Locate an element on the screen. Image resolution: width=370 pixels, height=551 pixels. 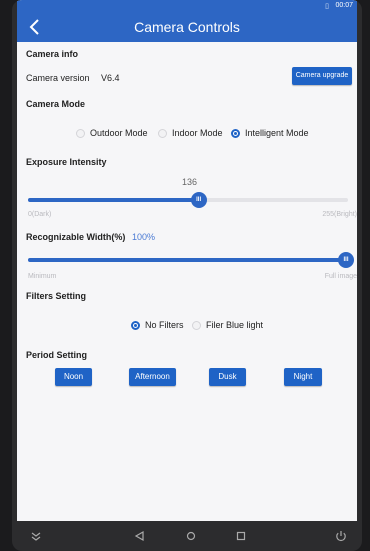
camera-version-value: V6.4 is located at coordinates (110, 78).